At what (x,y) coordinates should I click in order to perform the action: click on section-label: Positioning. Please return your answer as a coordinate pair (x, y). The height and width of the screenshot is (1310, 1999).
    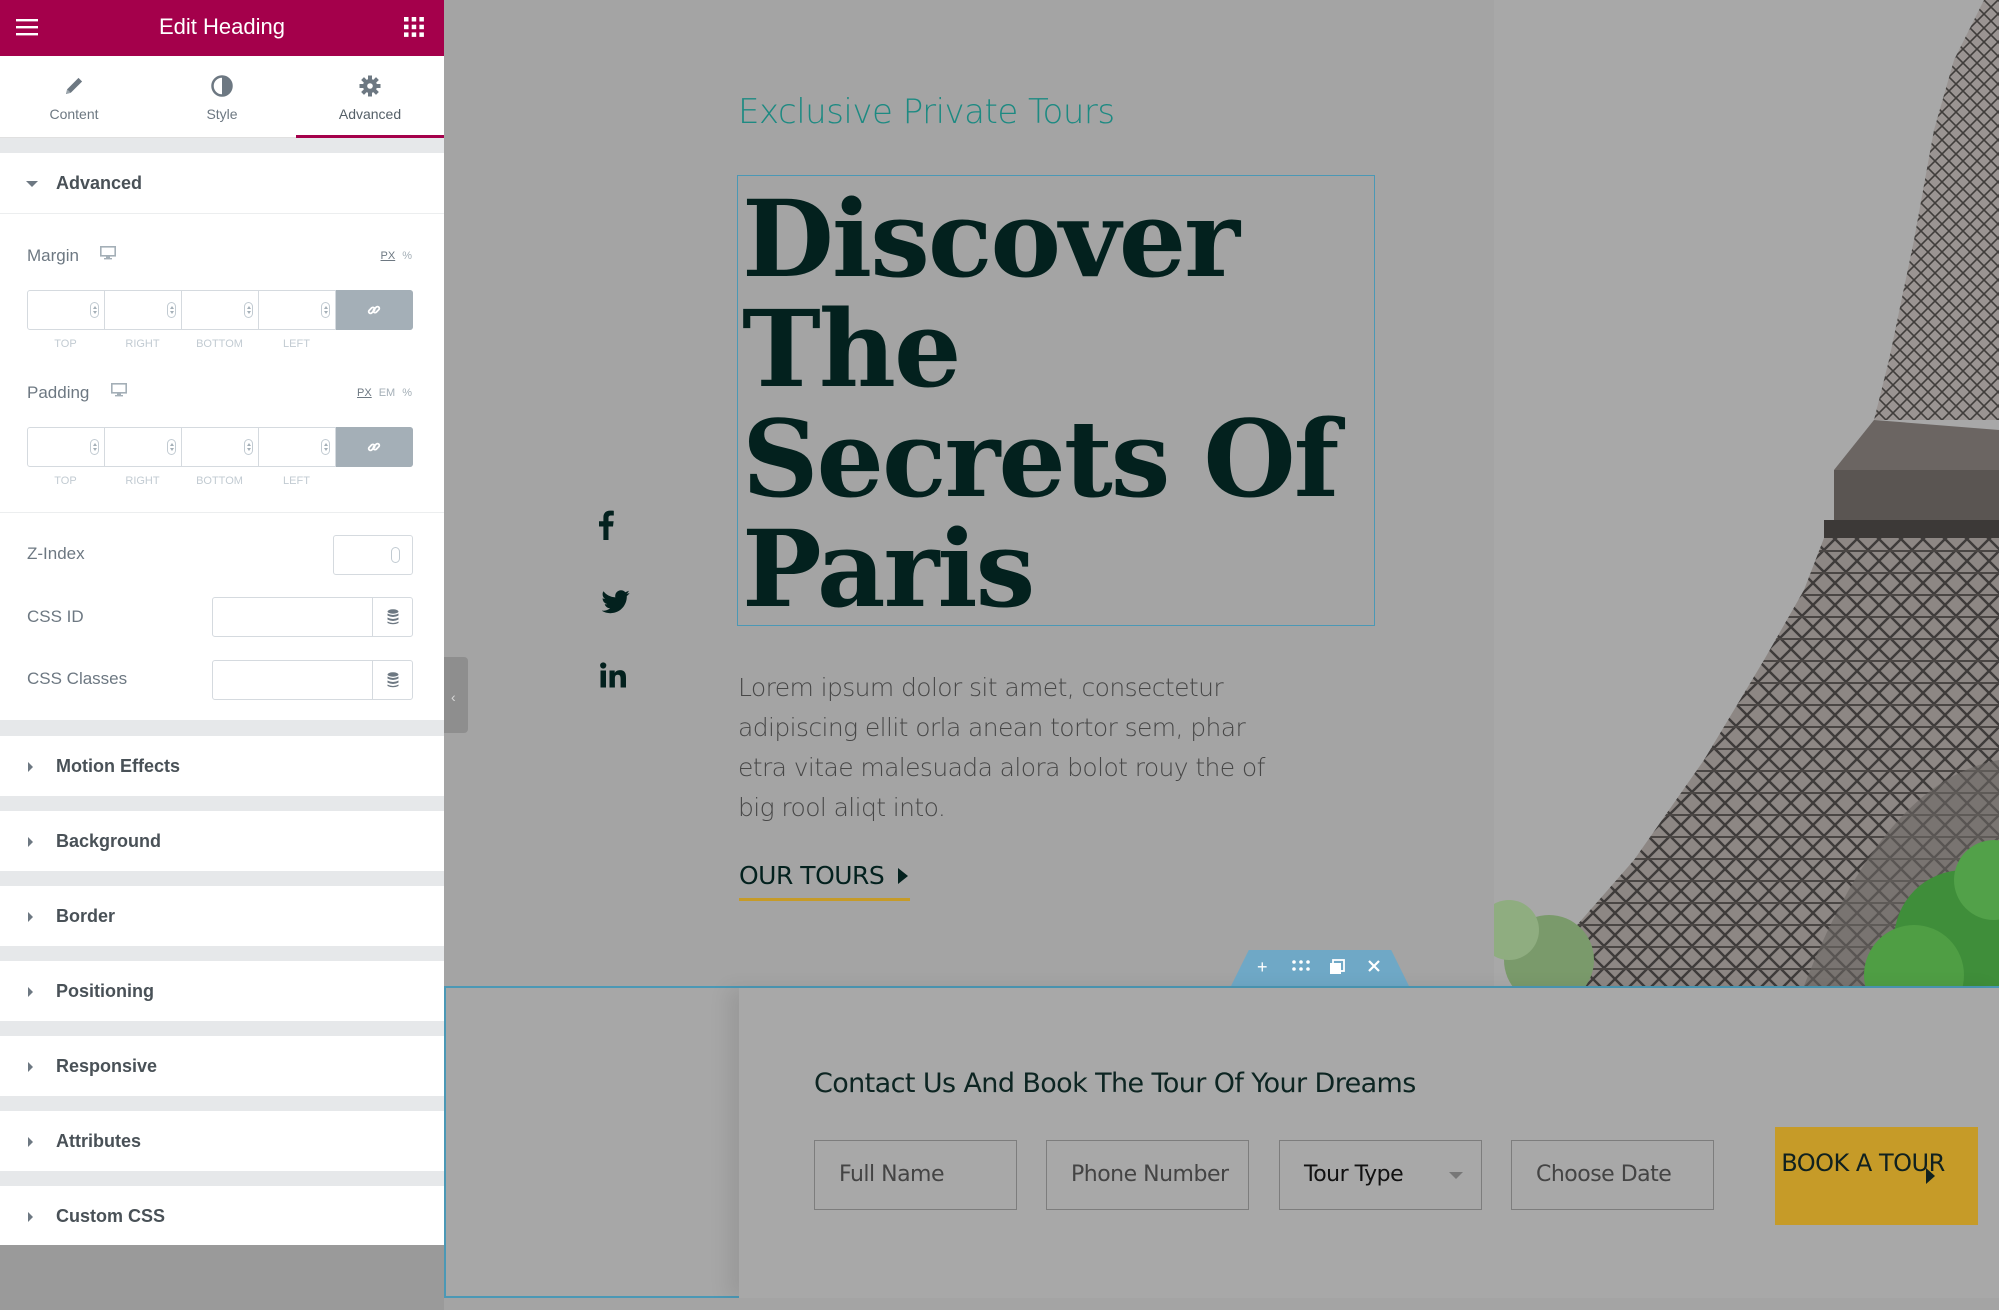
    Looking at the image, I should click on (105, 991).